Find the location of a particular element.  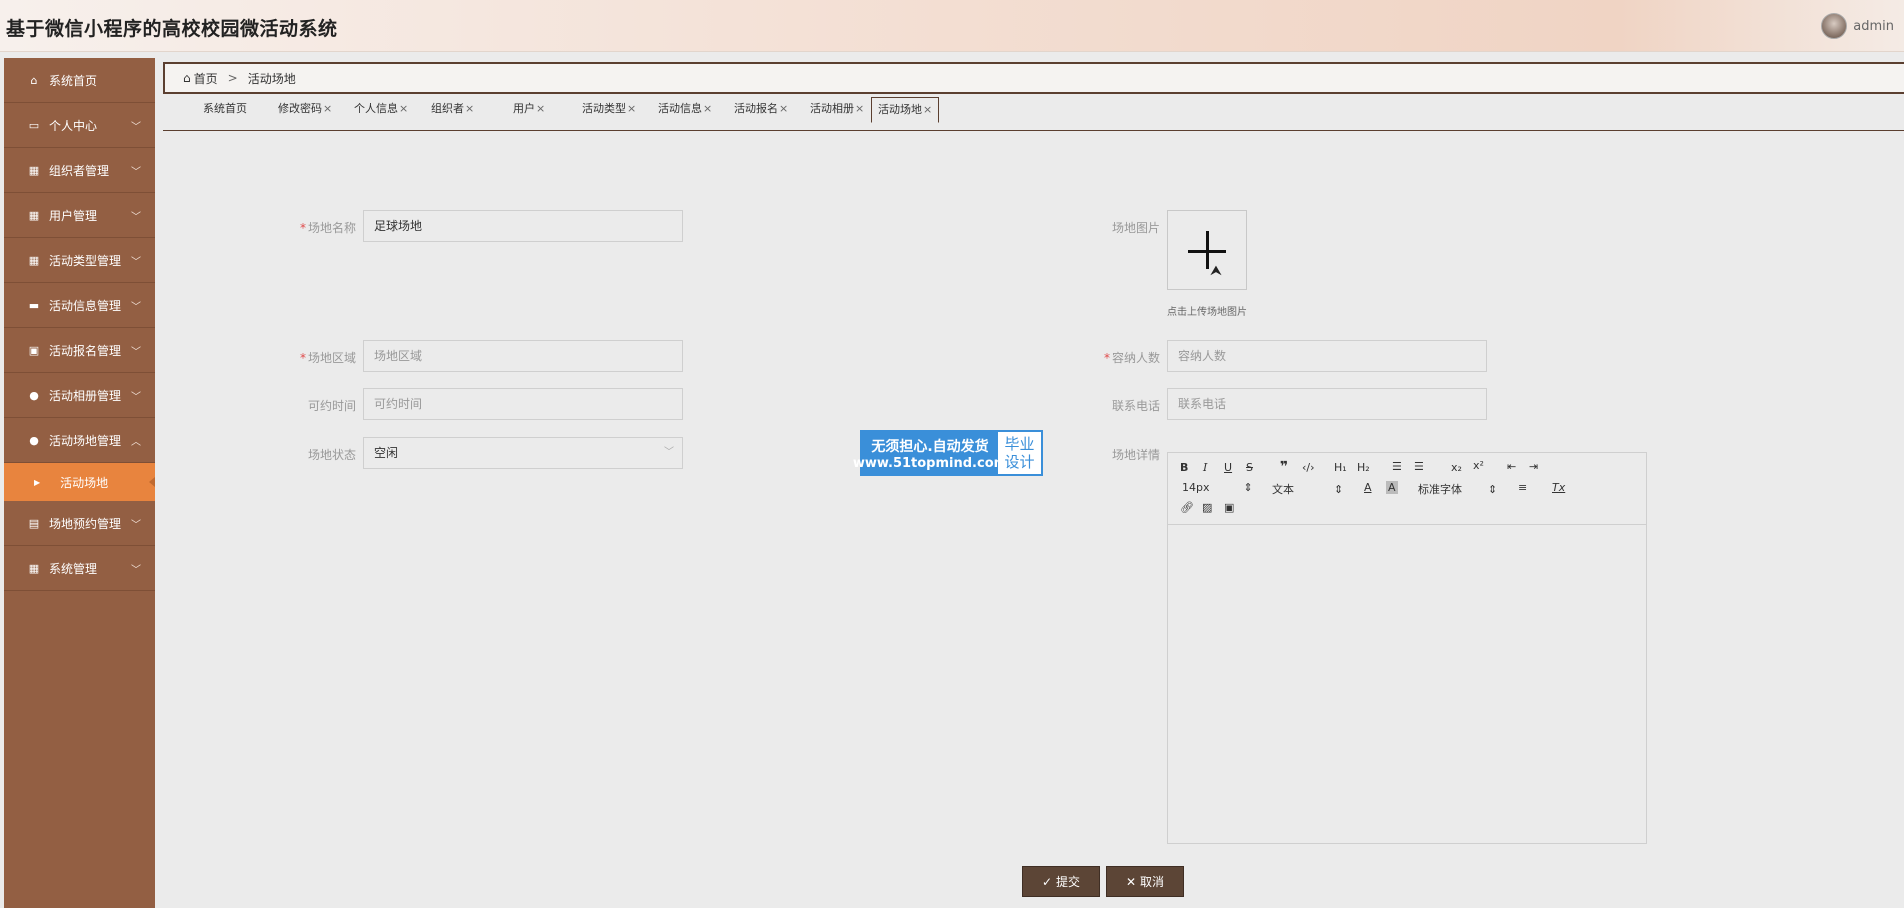

sidebar-item-label: 组织者管理 is located at coordinates (79, 170).